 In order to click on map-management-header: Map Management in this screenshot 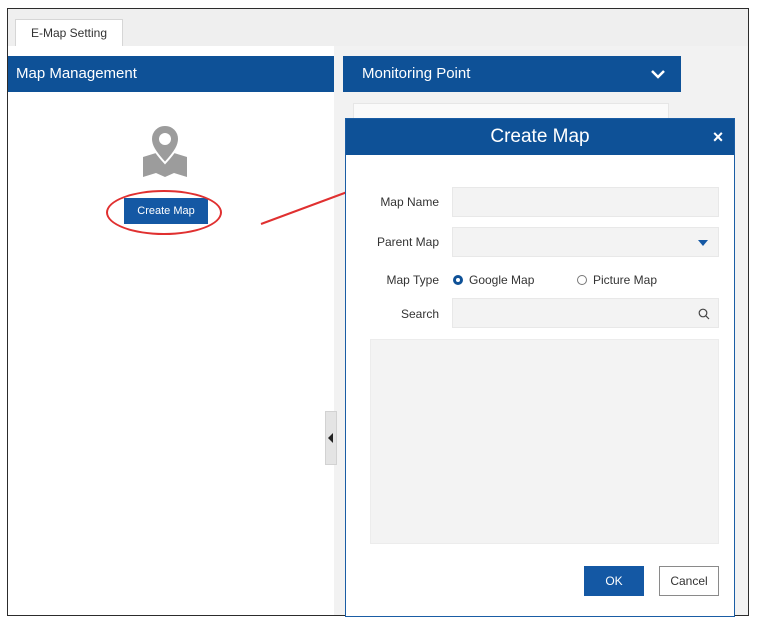, I will do `click(171, 74)`.